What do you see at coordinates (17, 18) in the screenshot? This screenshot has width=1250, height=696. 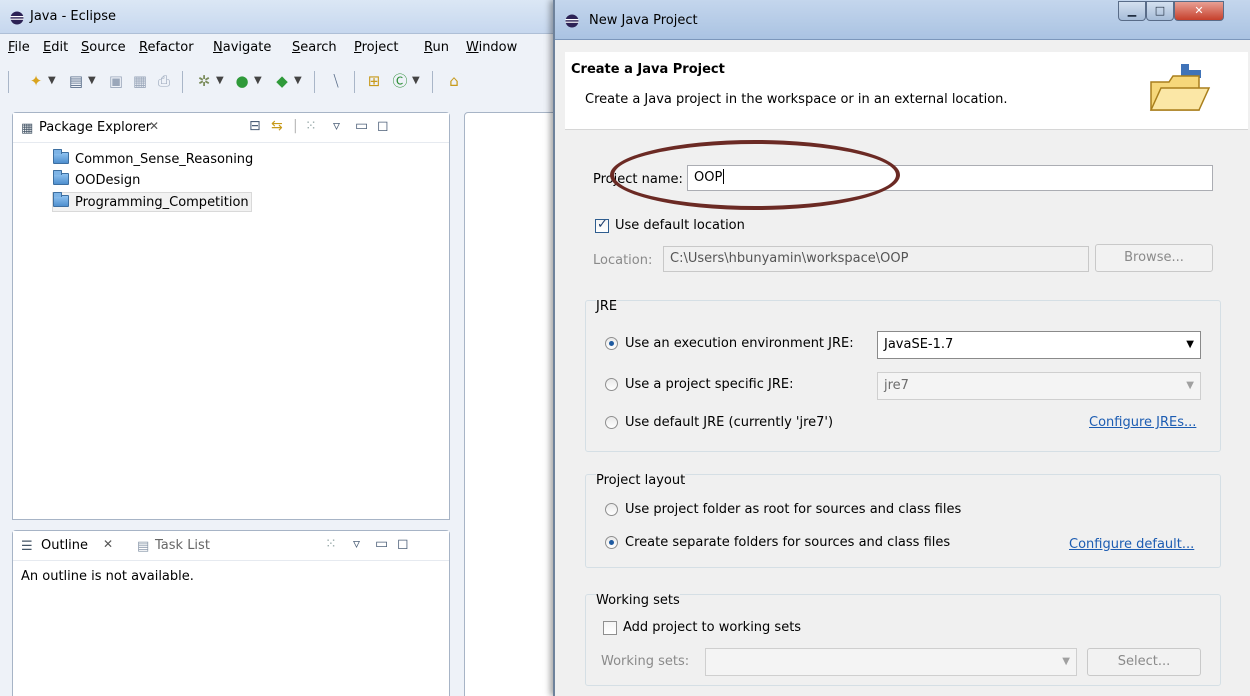 I see `eclipse-icon` at bounding box center [17, 18].